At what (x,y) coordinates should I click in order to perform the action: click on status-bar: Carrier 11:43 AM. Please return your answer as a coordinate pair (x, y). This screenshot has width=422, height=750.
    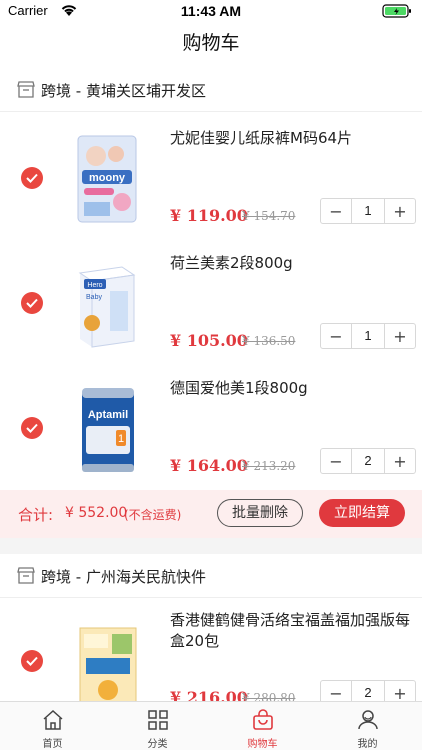
    Looking at the image, I should click on (211, 12).